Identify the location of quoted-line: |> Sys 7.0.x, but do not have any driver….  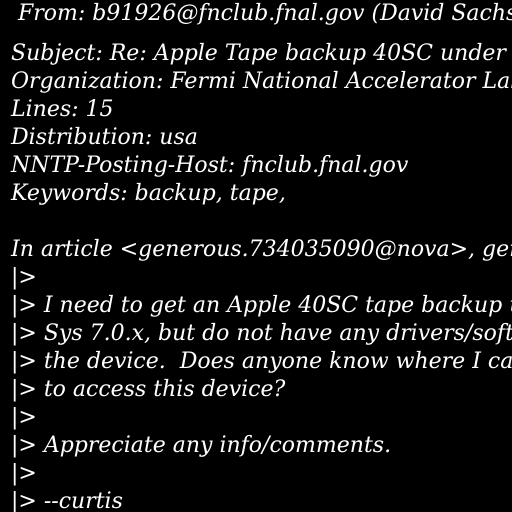
(261, 333).